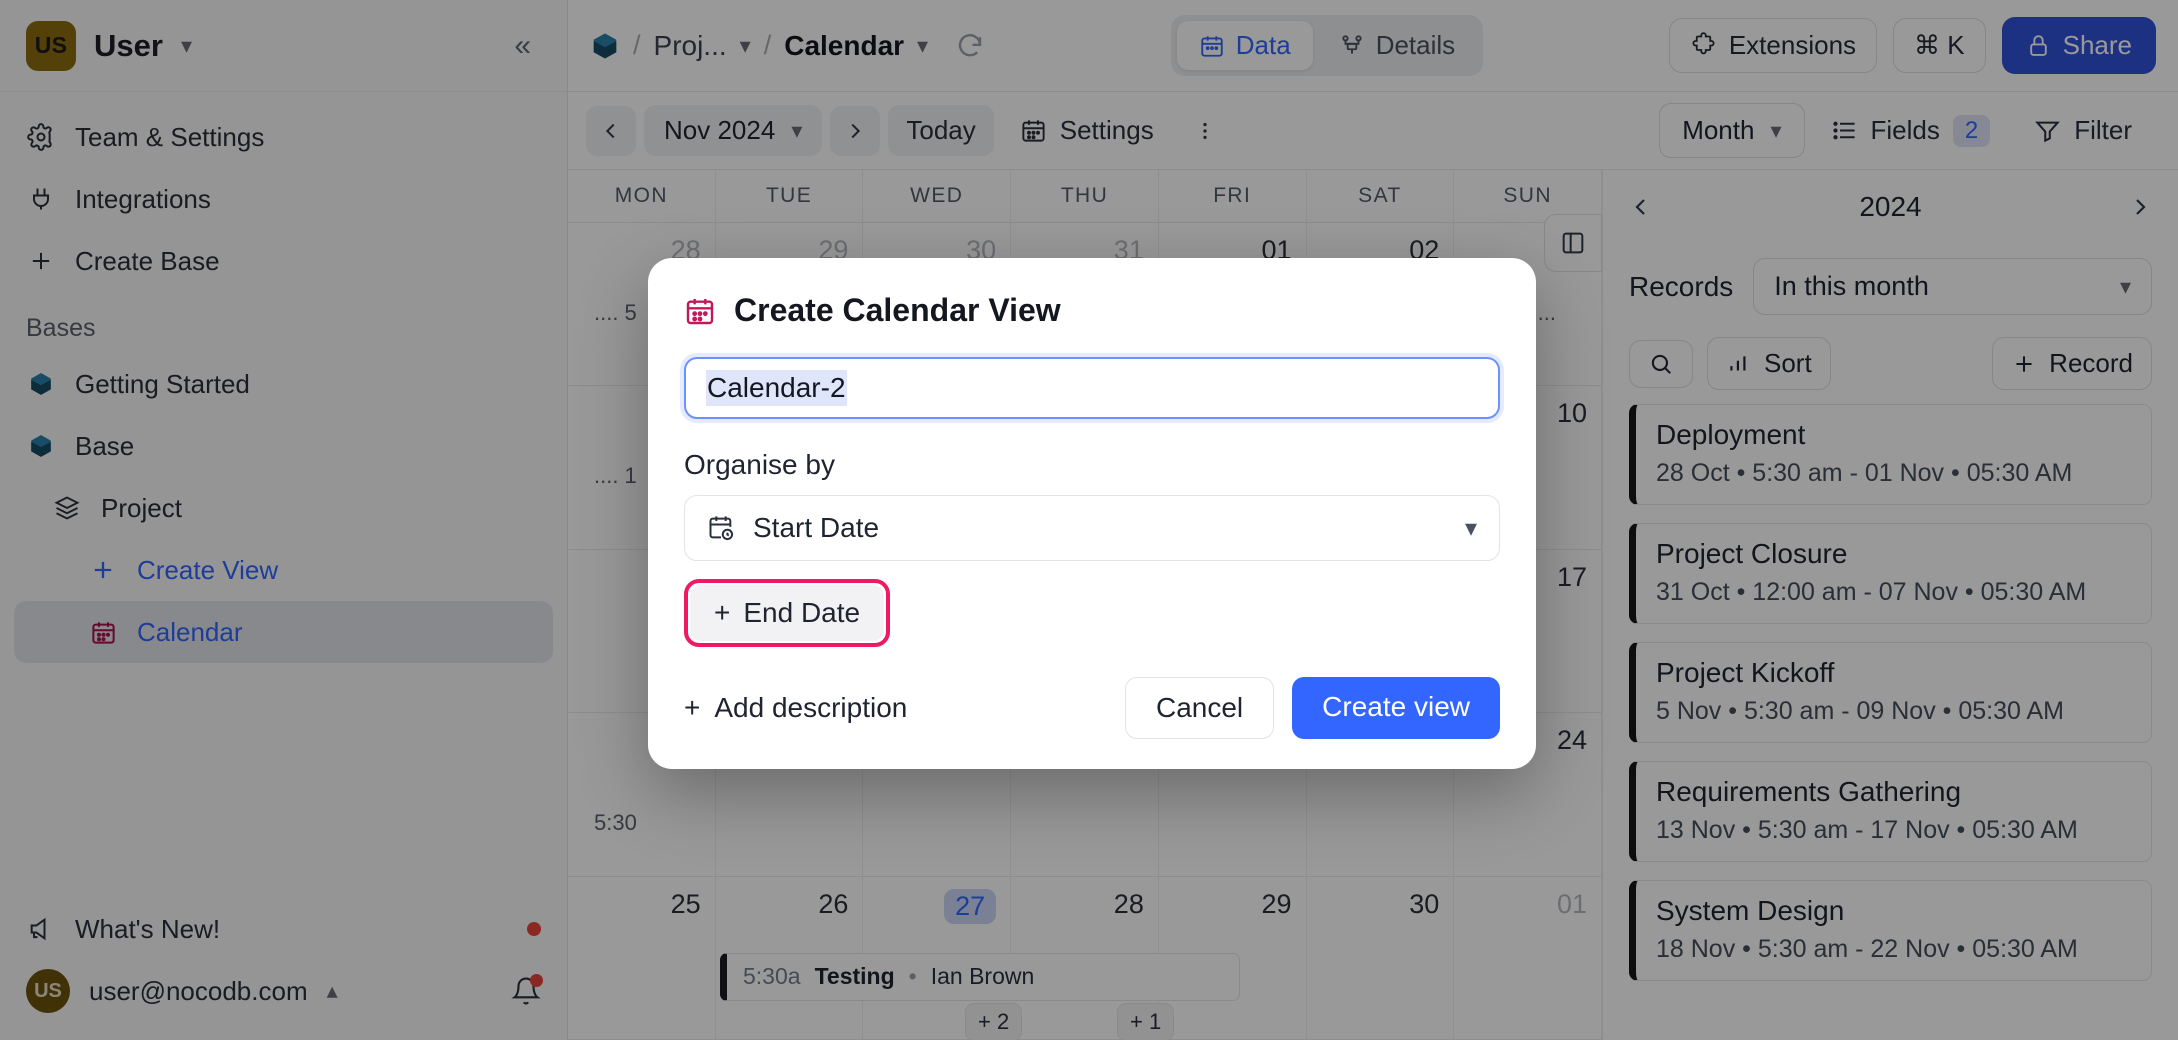 This screenshot has height=1040, width=2178. Describe the element at coordinates (897, 310) in the screenshot. I see `modal-title: Create Calendar View` at that location.